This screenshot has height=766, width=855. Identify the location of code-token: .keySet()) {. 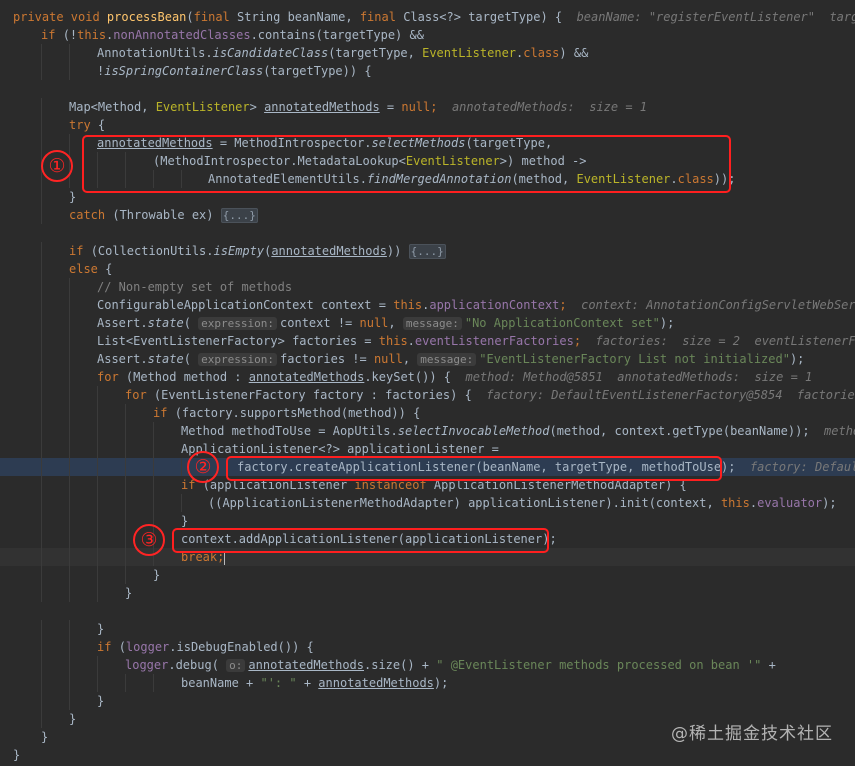
(415, 377).